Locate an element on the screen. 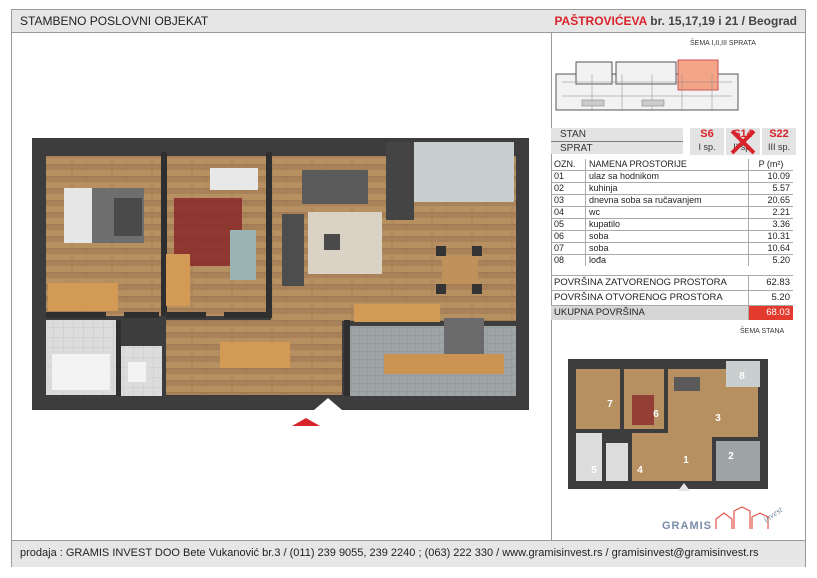  apartment-number: S22 is located at coordinates (779, 134).